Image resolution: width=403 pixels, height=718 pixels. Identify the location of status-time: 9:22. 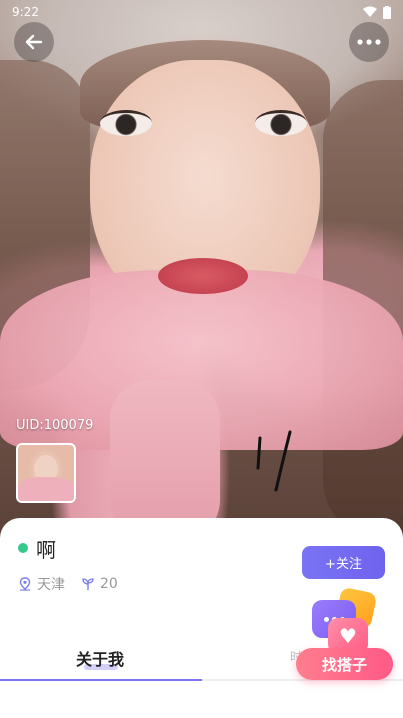
(25, 12).